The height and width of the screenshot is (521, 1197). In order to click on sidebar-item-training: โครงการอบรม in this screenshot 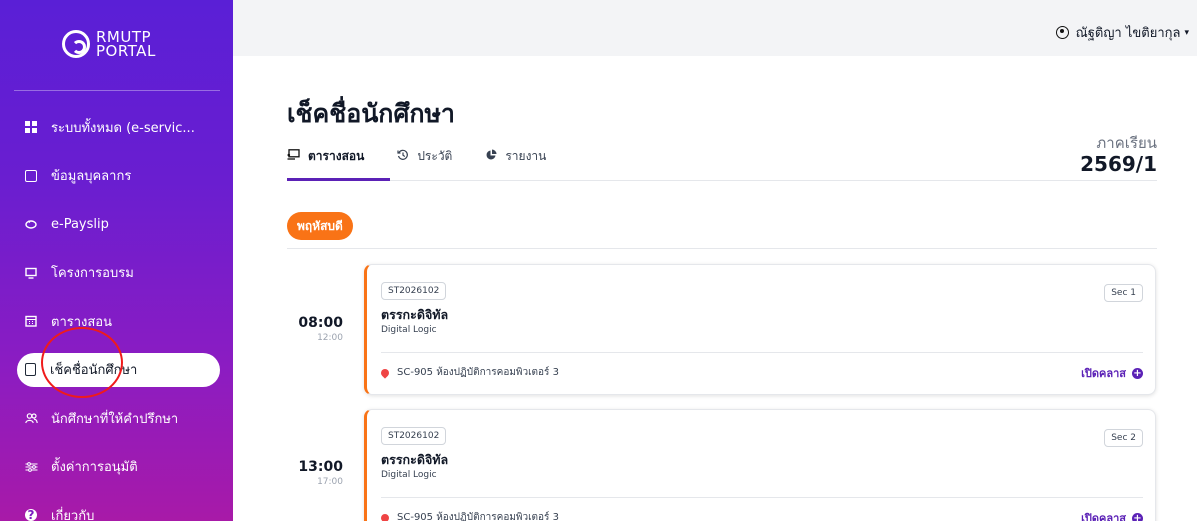, I will do `click(116, 273)`.